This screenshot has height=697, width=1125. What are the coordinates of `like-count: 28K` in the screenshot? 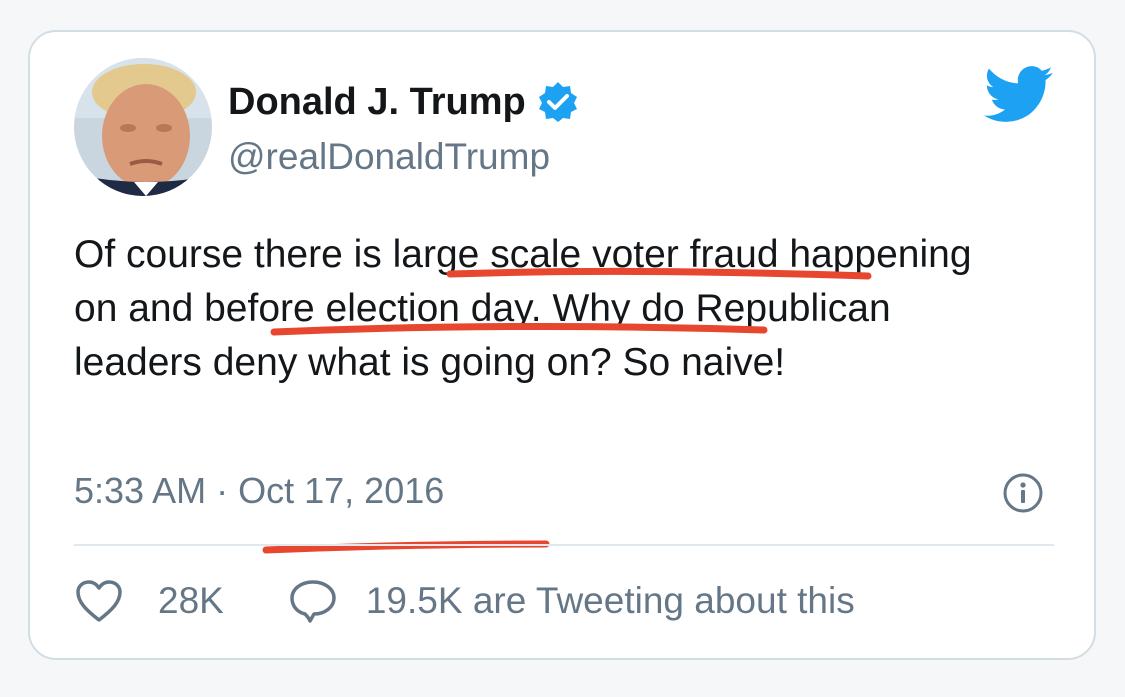 It's located at (191, 601).